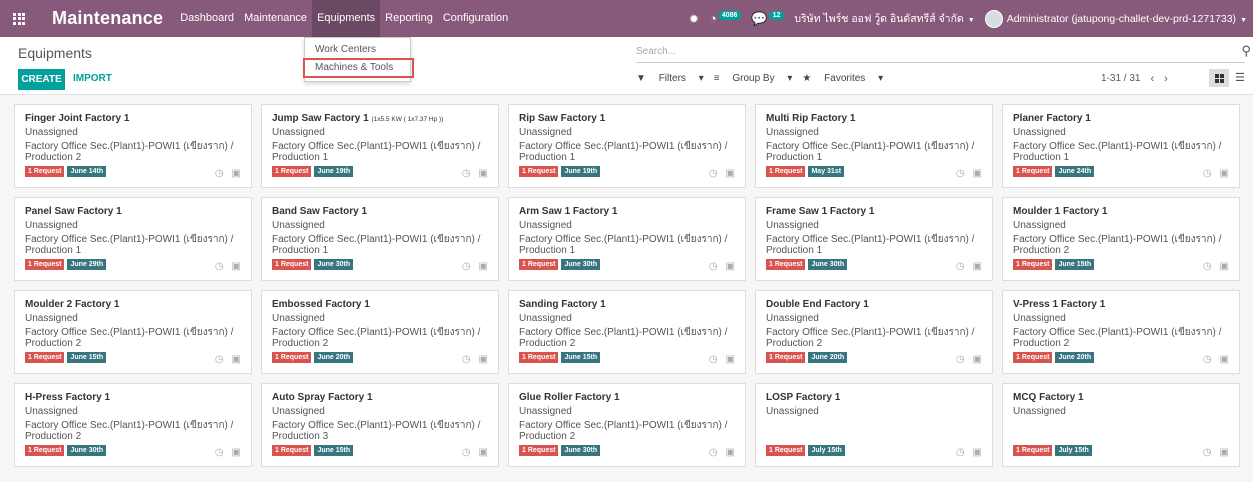  Describe the element at coordinates (345, 49) in the screenshot. I see `dropdown-item-work-centers: Work Centers` at that location.